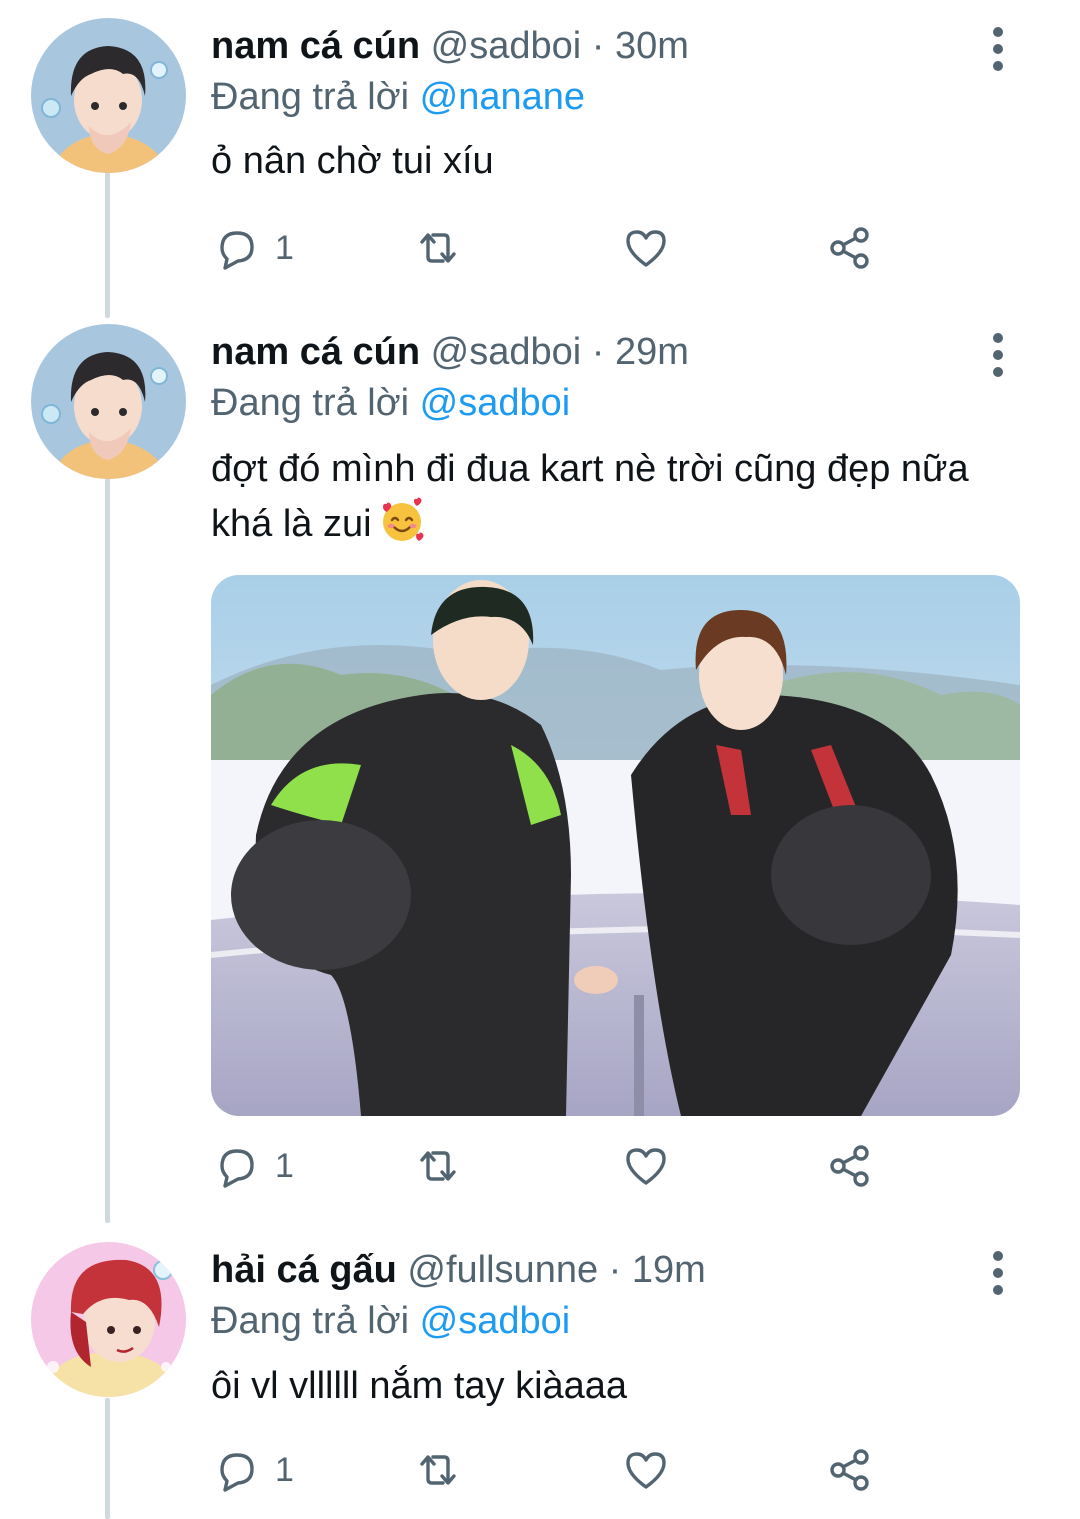  What do you see at coordinates (652, 352) in the screenshot?
I see `timestamp: 29m` at bounding box center [652, 352].